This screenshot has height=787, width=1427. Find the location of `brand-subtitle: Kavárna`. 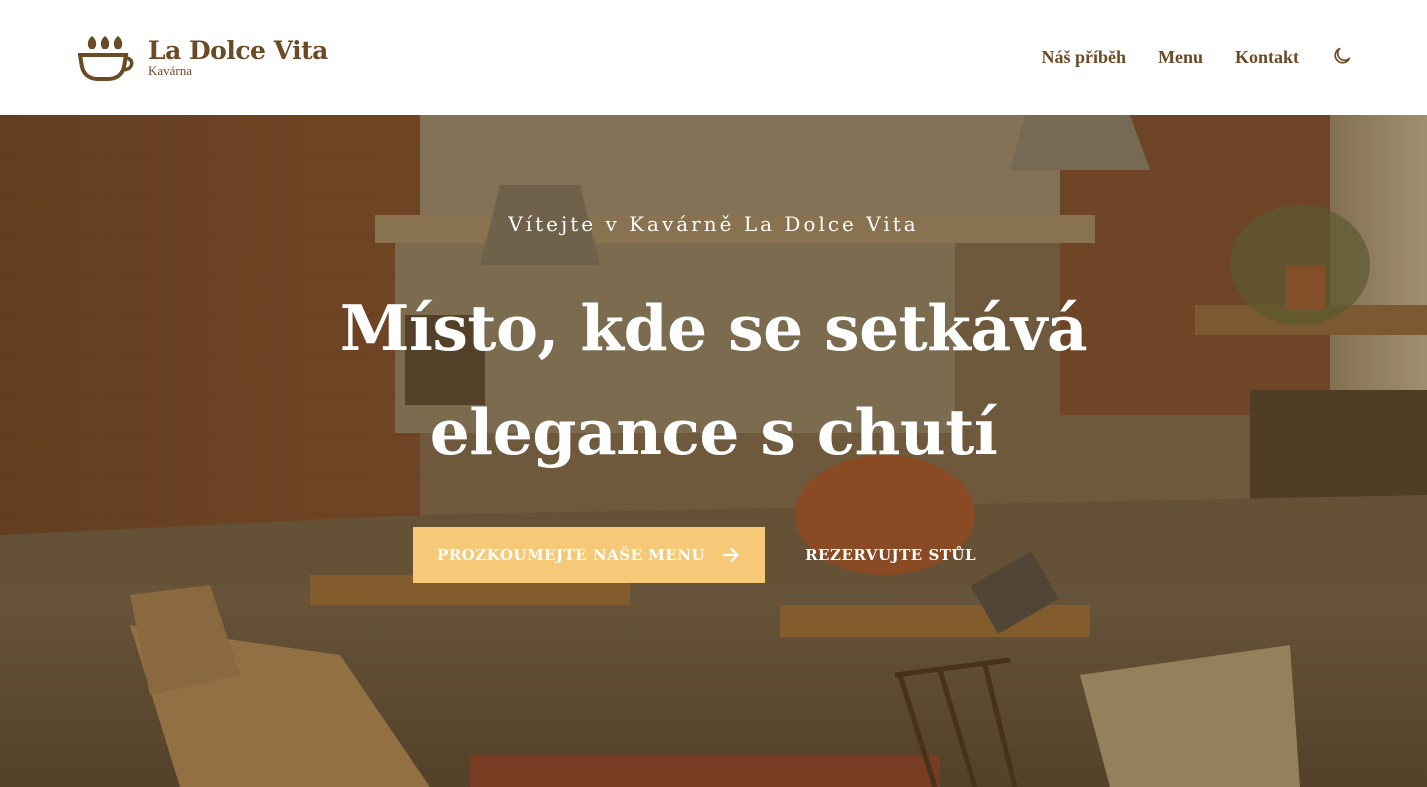

brand-subtitle: Kavárna is located at coordinates (170, 70).